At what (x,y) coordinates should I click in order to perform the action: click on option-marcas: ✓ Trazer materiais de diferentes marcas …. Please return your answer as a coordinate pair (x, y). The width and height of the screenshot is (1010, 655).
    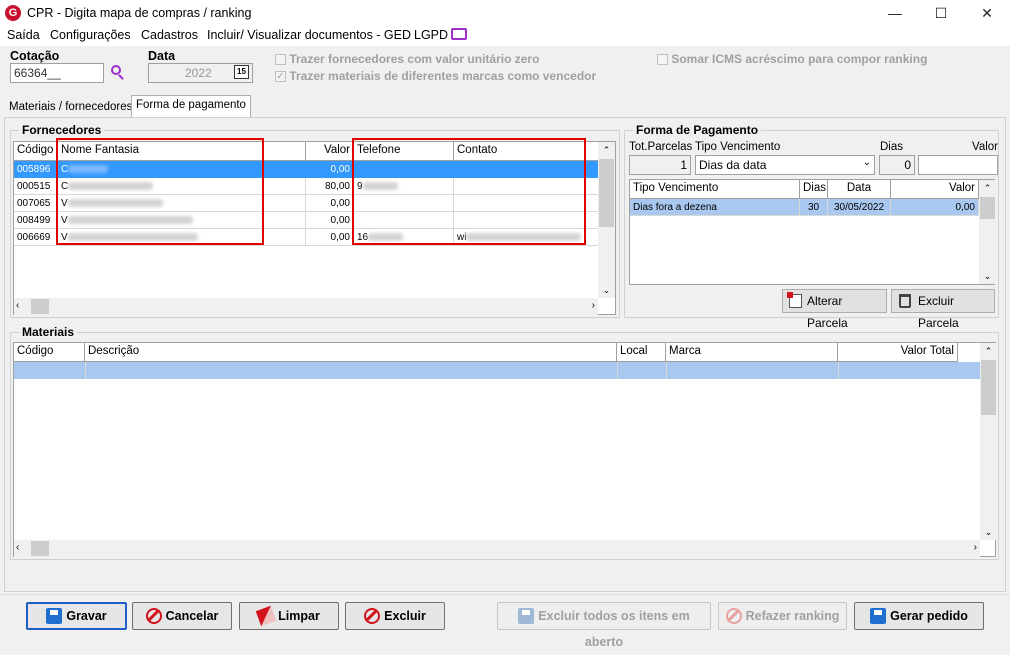
    Looking at the image, I should click on (435, 76).